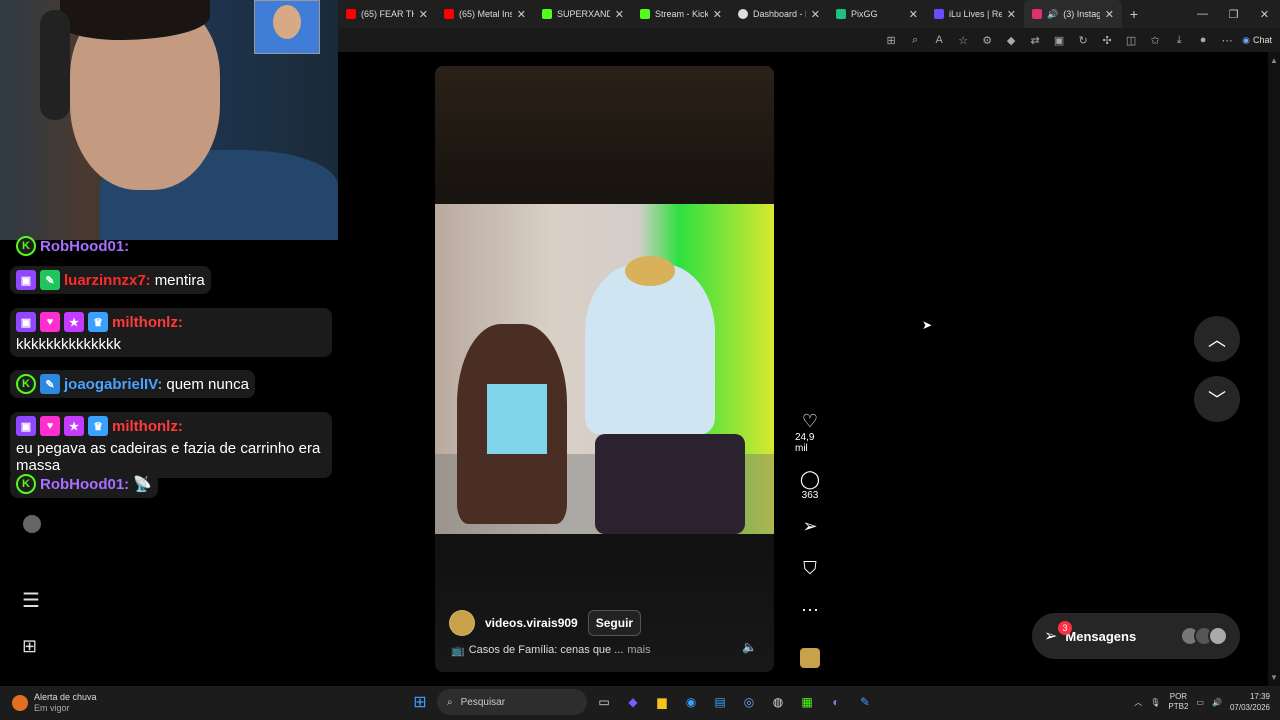 This screenshot has width=1280, height=720. Describe the element at coordinates (1083, 40) in the screenshot. I see `refresh-extension-icon: ↻` at that location.